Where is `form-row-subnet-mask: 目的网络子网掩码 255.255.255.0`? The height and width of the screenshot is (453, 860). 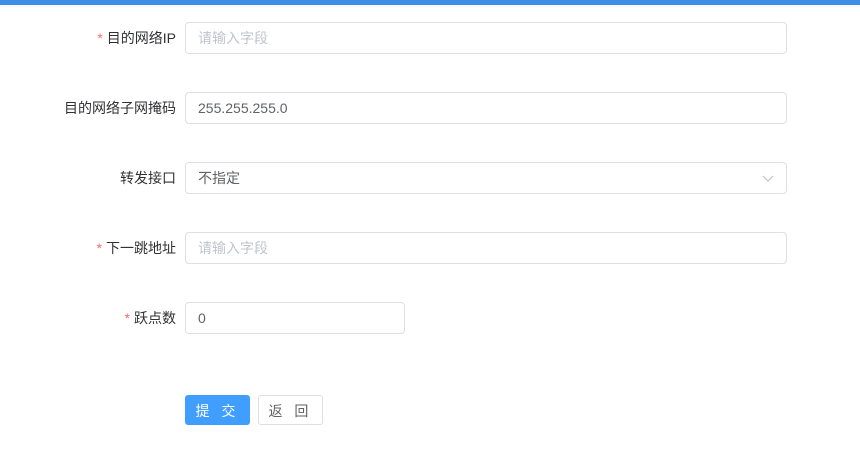
form-row-subnet-mask: 目的网络子网掩码 255.255.255.0 is located at coordinates (430, 108).